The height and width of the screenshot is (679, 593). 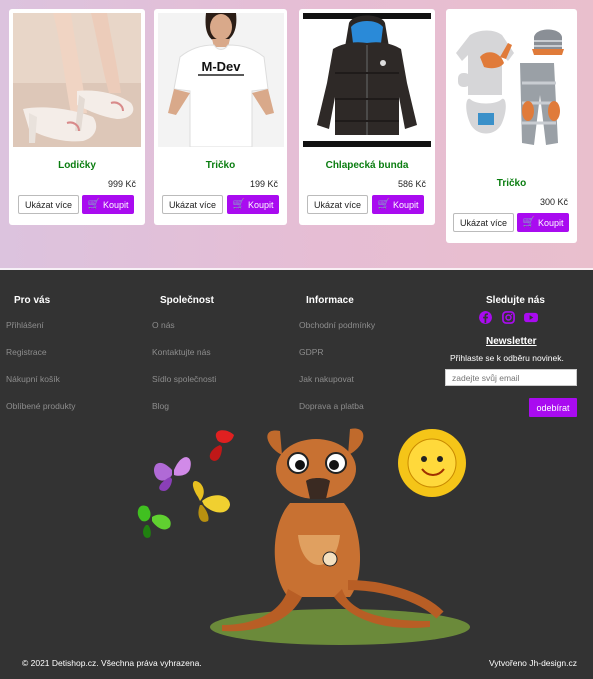 I want to click on youtube-icon, so click(x=531, y=317).